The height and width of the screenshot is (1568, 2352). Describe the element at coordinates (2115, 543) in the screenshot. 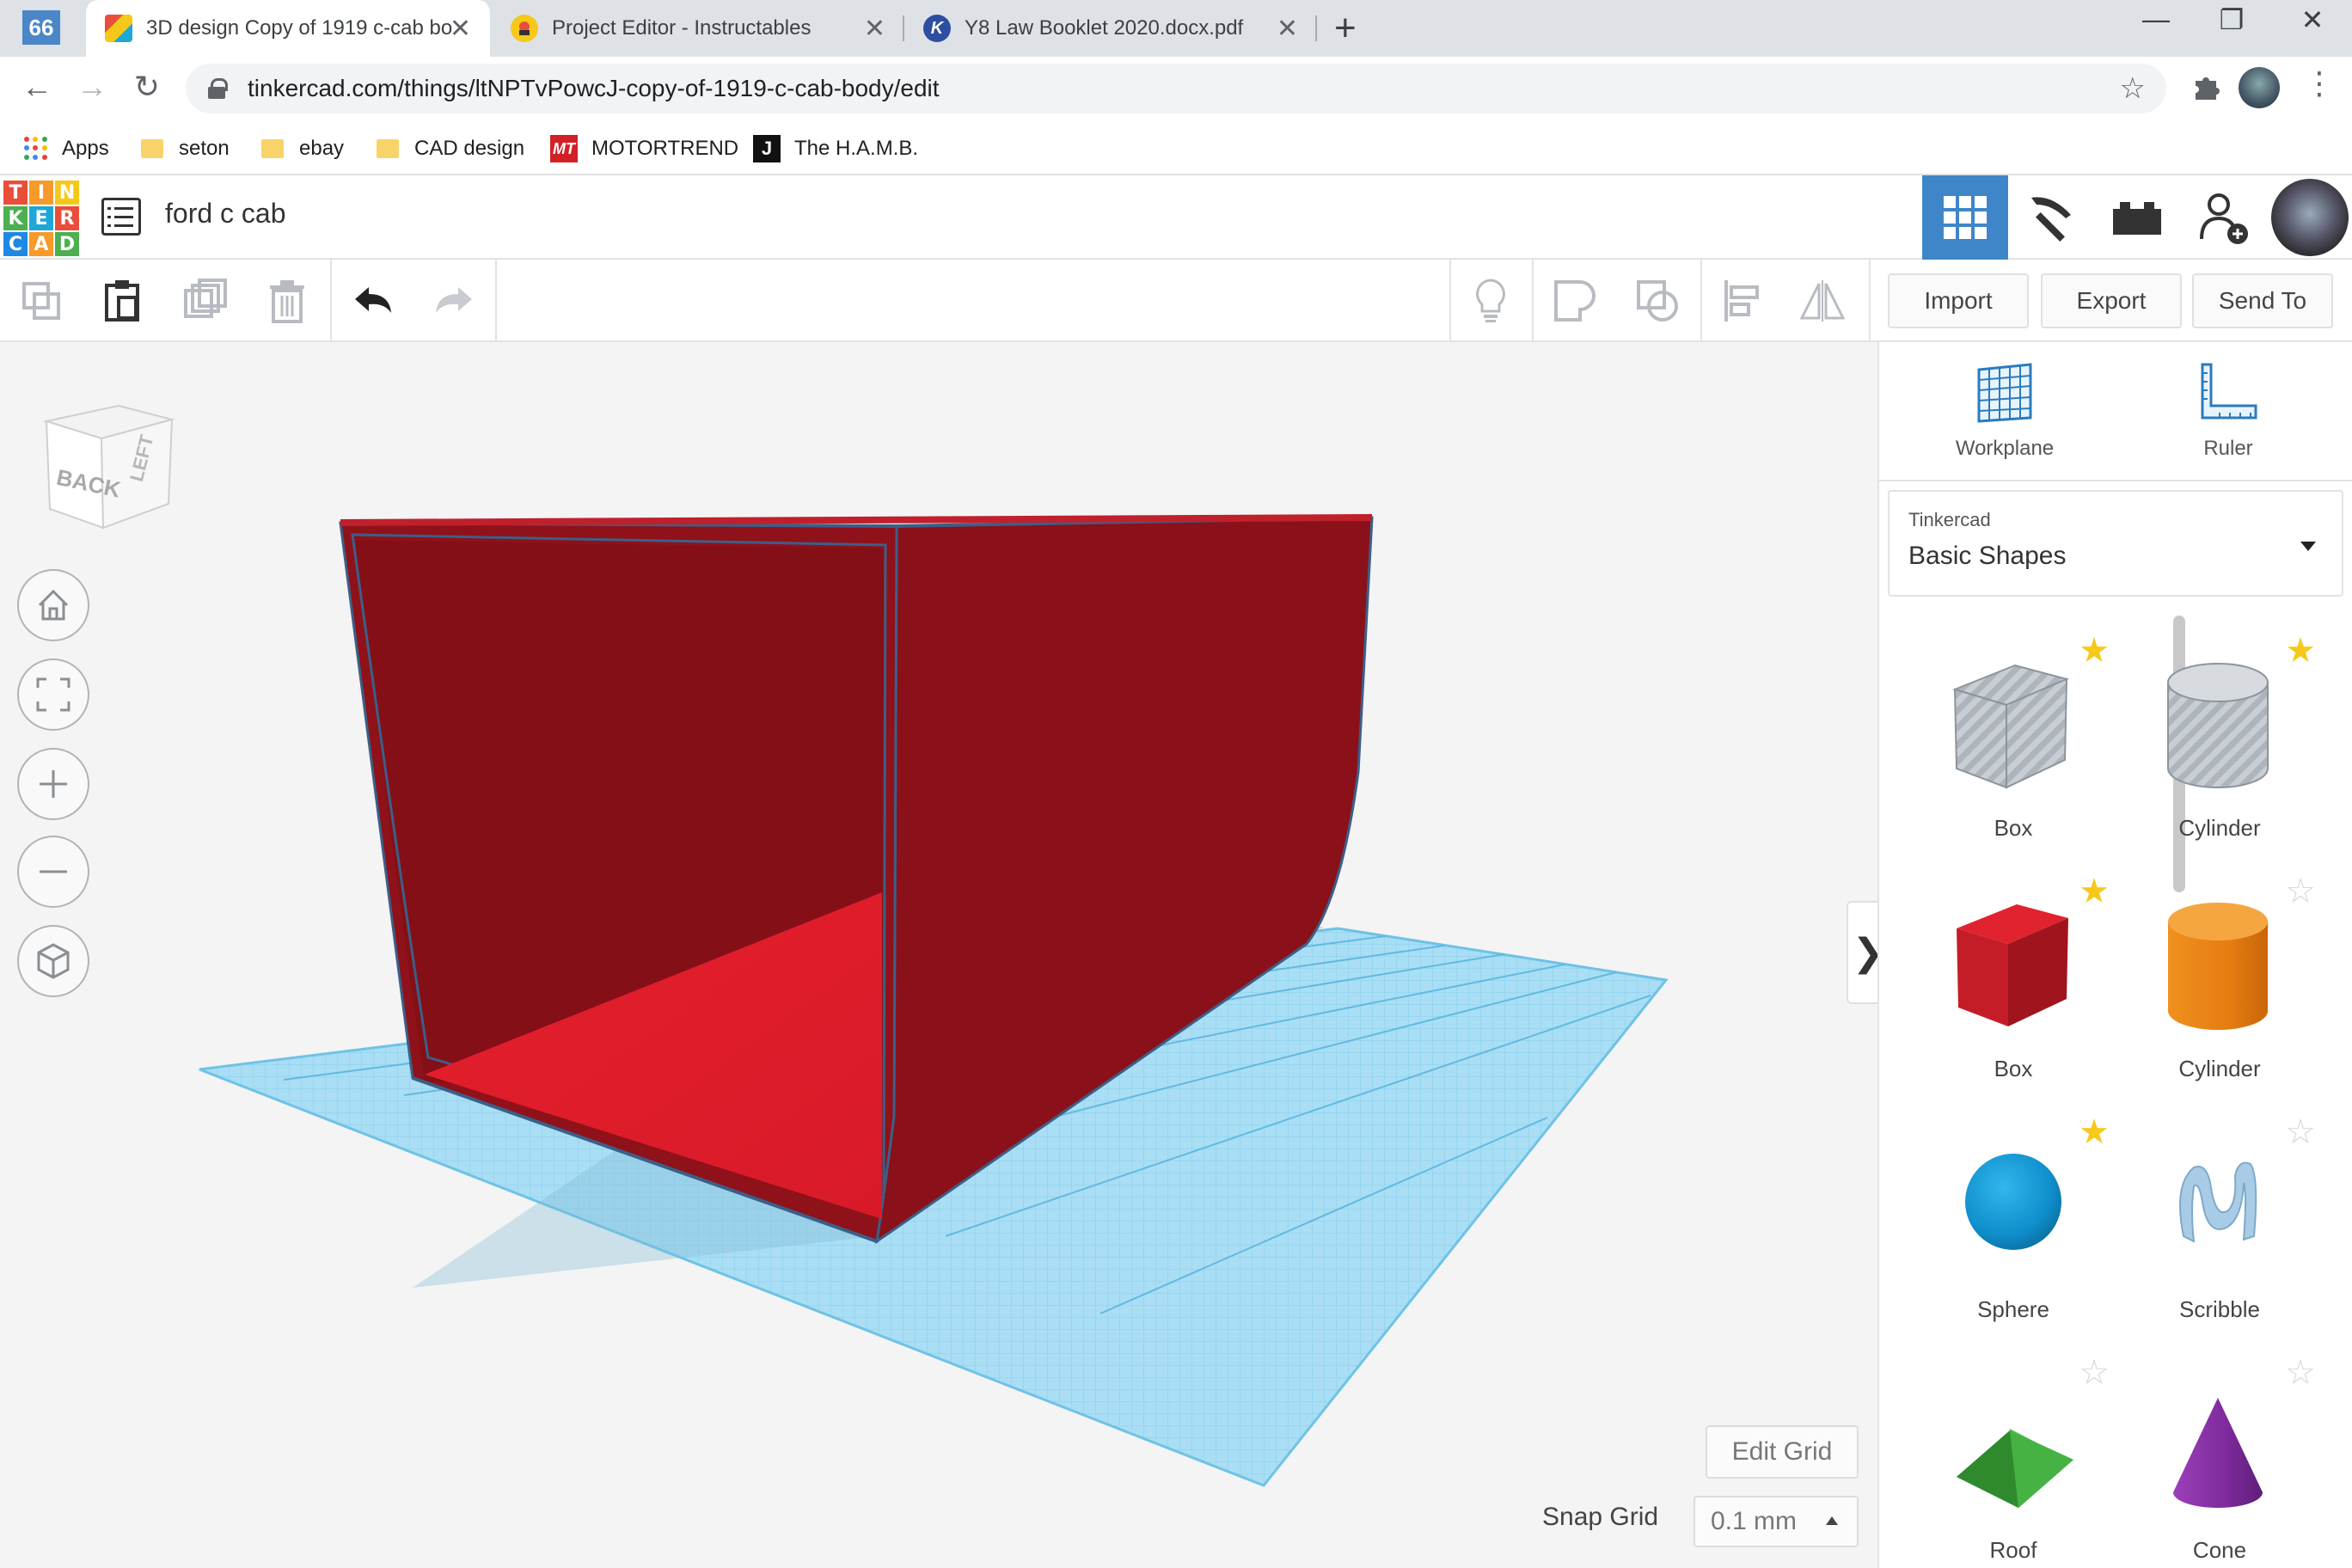

I see `shape-library-select: Tinkercad Basic Shapes` at that location.